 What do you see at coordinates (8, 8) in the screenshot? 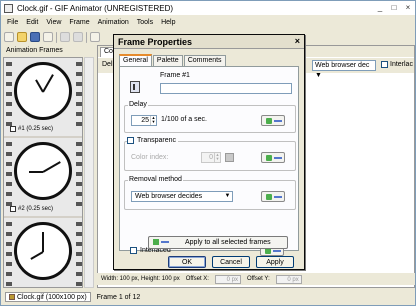
I see `app-icon` at bounding box center [8, 8].